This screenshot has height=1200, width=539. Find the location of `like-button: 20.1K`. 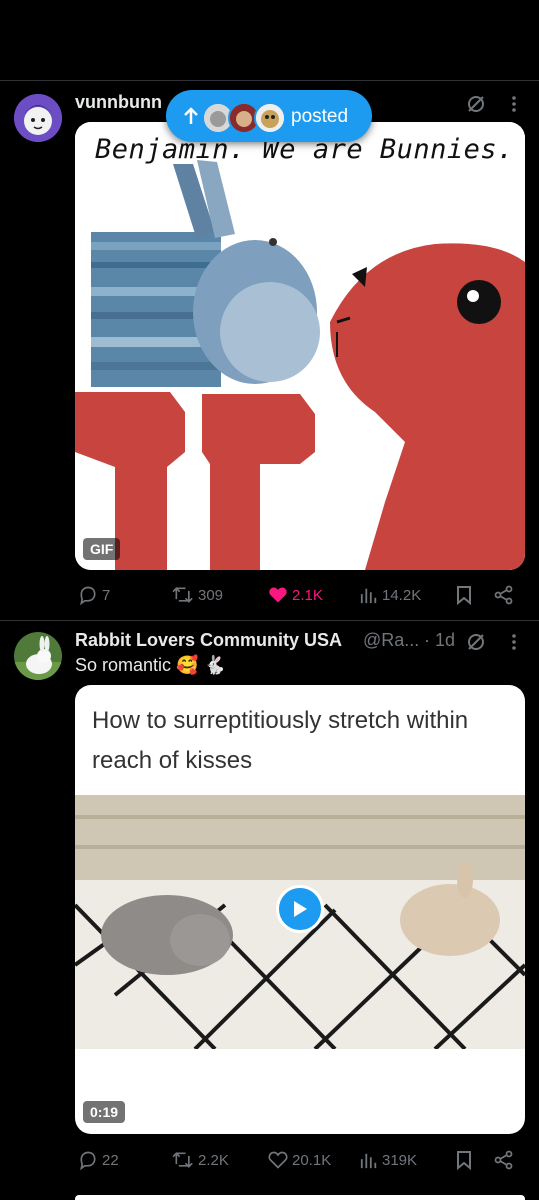

like-button: 20.1K is located at coordinates (299, 1160).